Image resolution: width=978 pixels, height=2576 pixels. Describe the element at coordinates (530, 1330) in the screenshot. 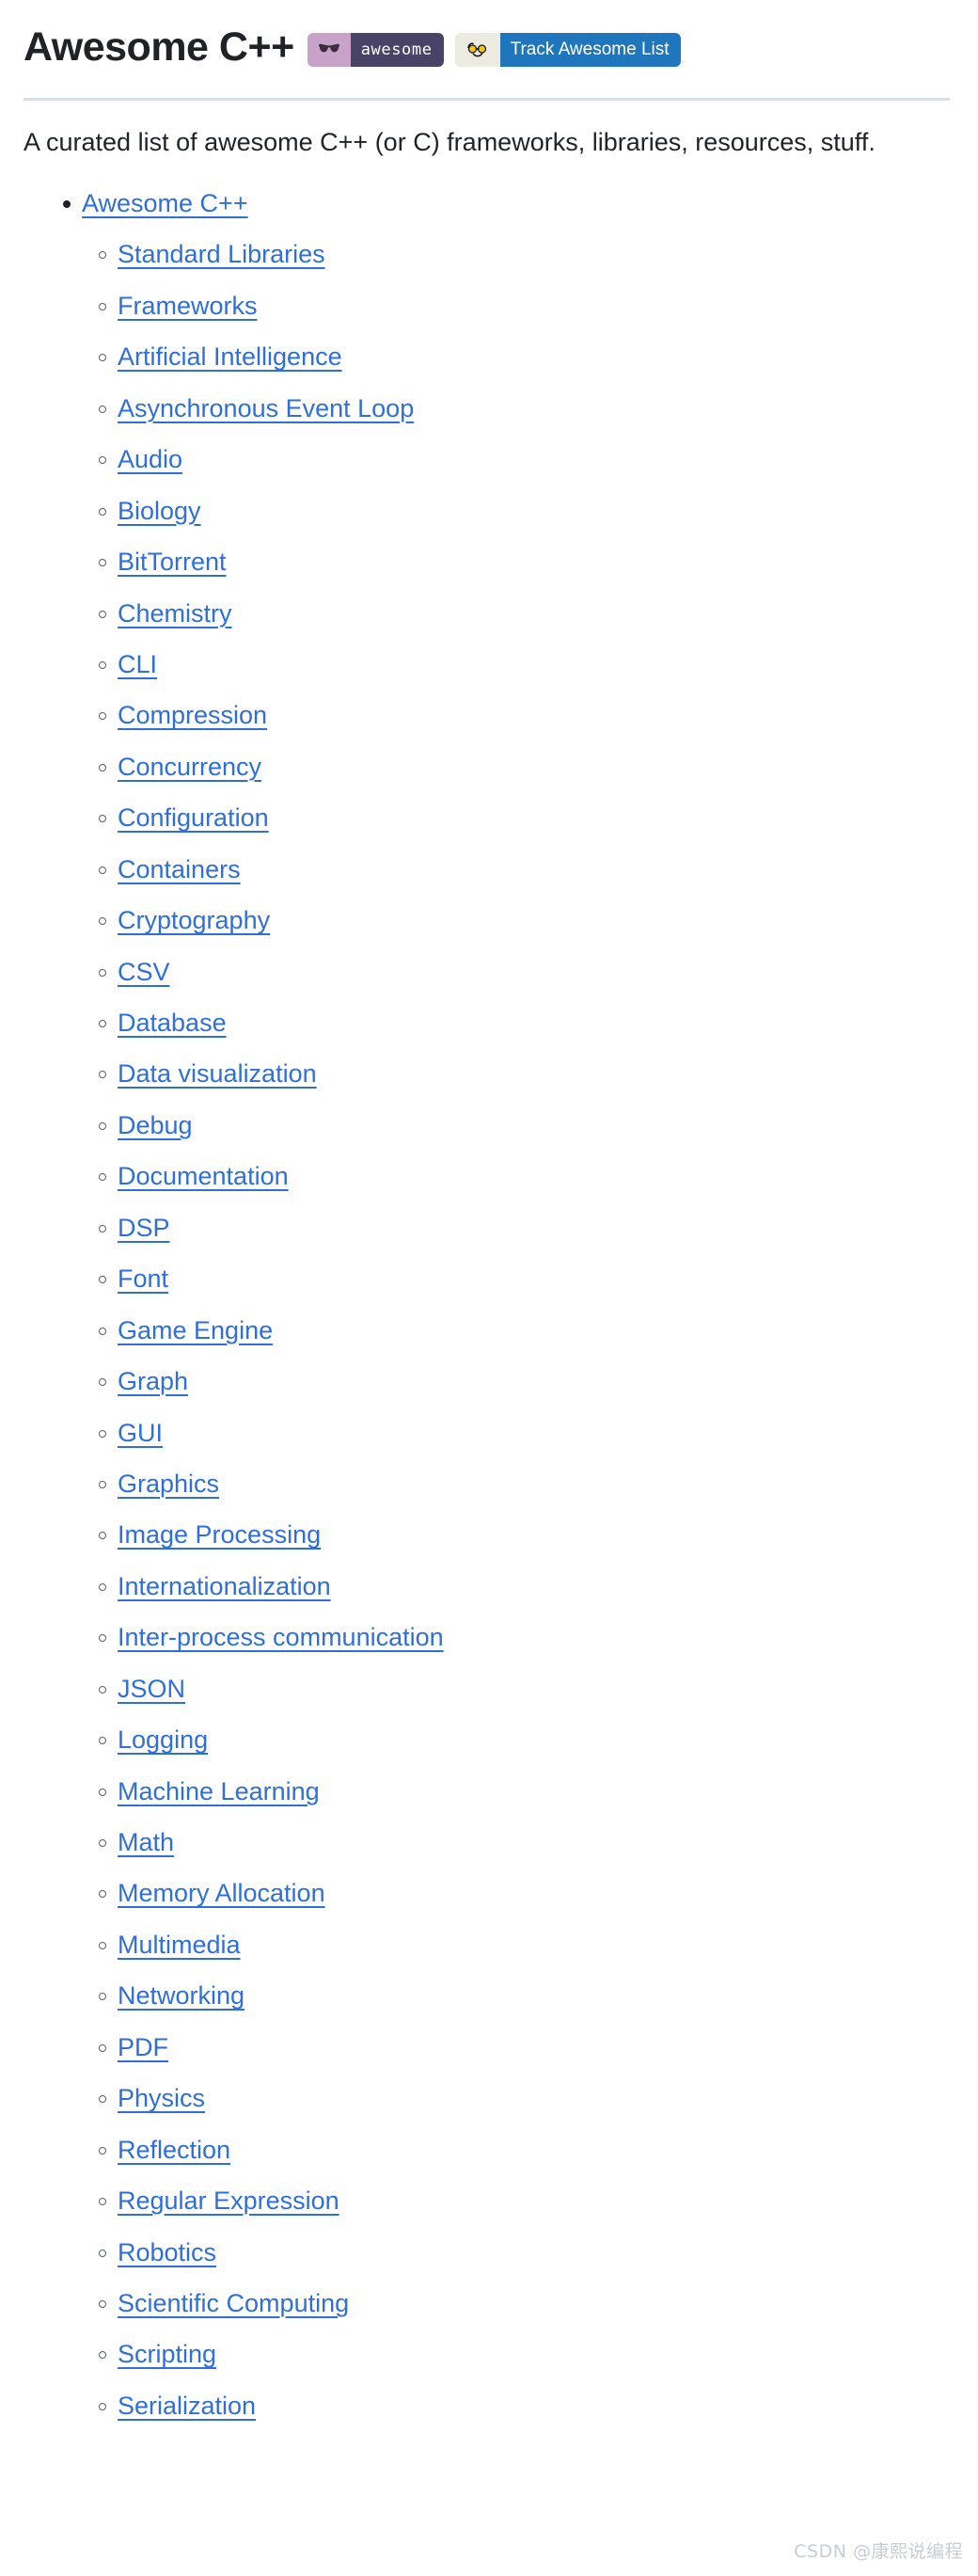

I see `toc-item: Game Engine` at that location.